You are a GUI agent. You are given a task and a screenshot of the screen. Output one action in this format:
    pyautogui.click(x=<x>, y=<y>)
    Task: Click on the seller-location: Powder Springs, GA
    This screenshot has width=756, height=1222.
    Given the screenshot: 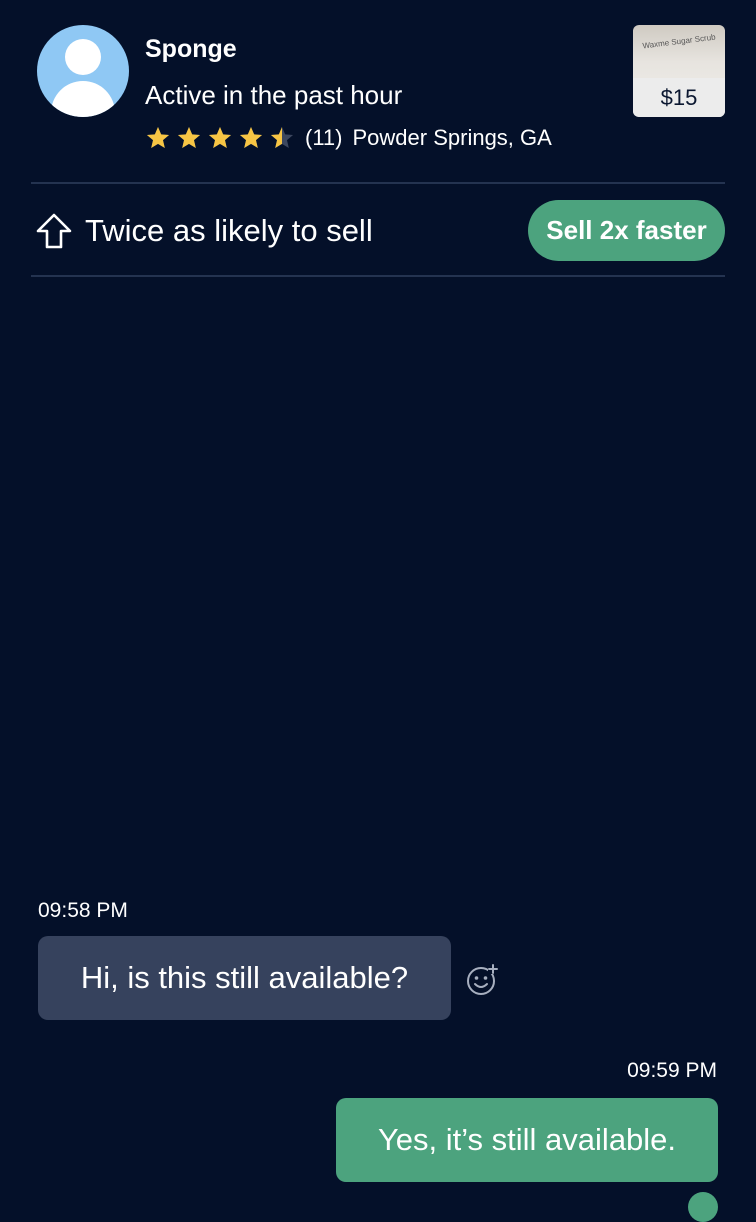 What is the action you would take?
    pyautogui.click(x=452, y=137)
    